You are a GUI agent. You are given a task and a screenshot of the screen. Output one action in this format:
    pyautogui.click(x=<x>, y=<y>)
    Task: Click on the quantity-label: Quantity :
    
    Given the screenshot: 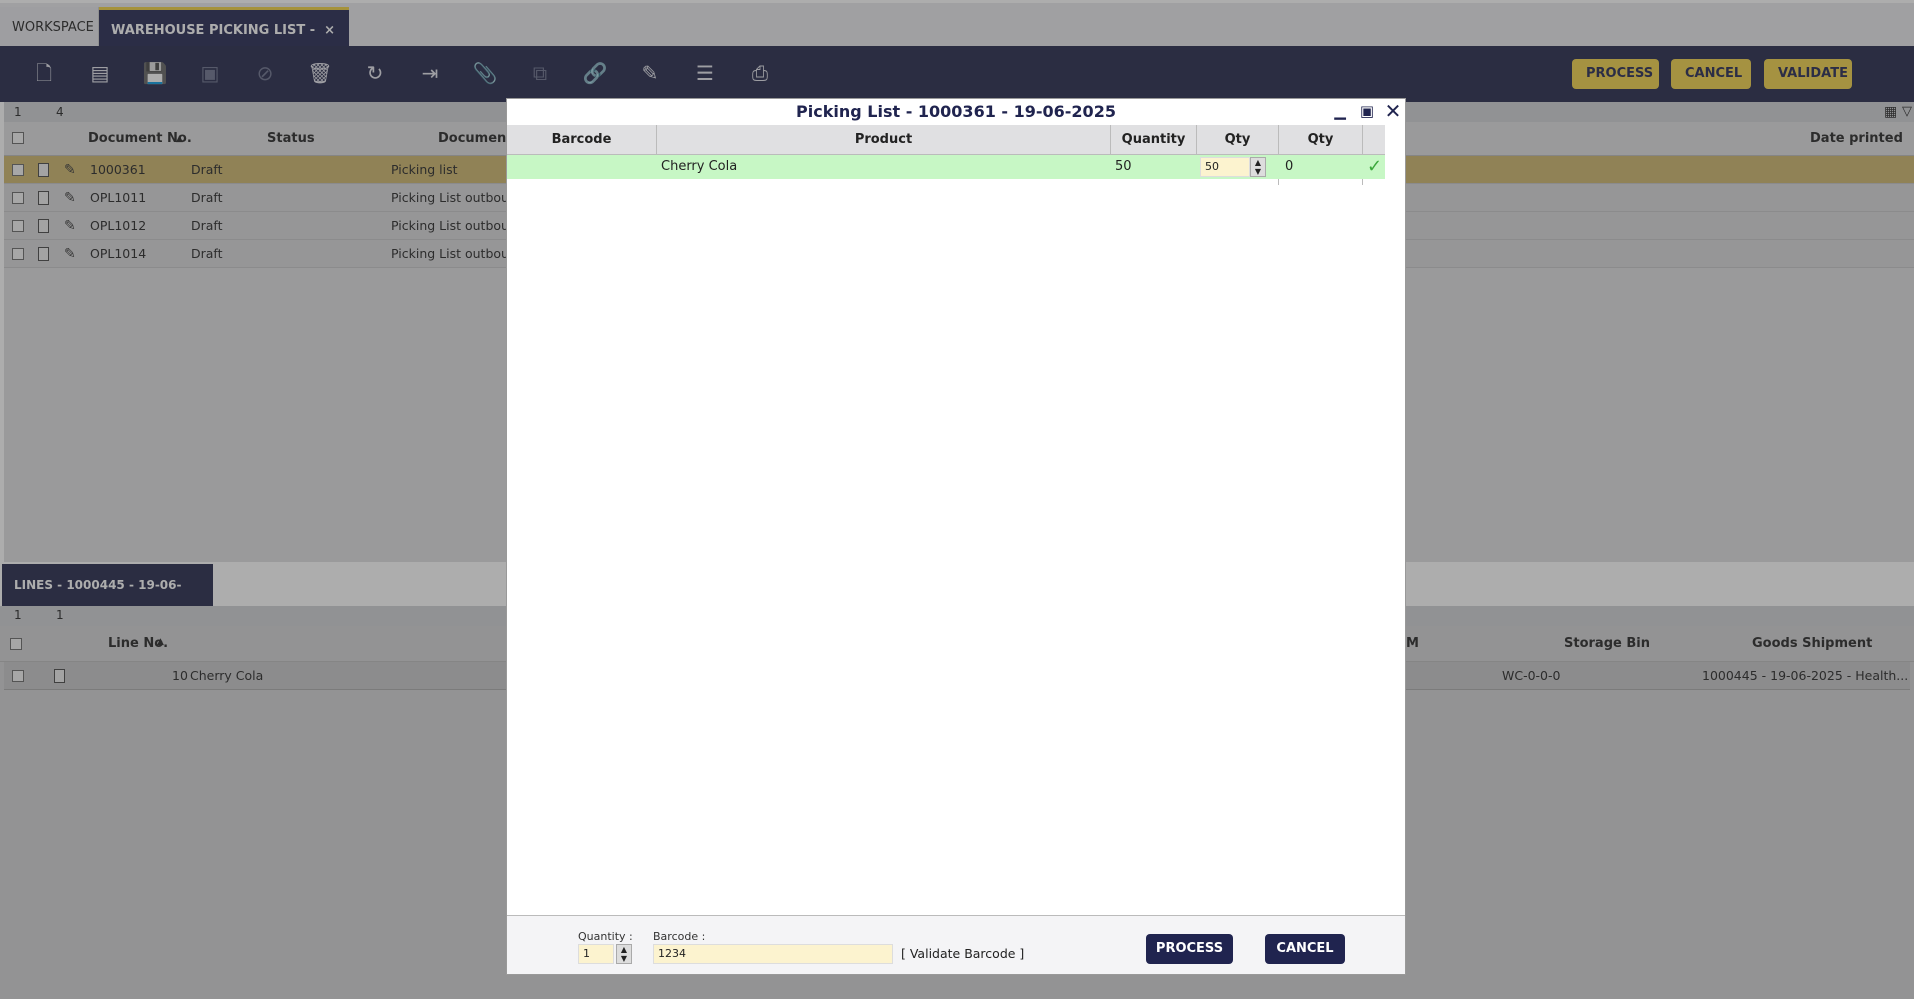 What is the action you would take?
    pyautogui.click(x=605, y=936)
    